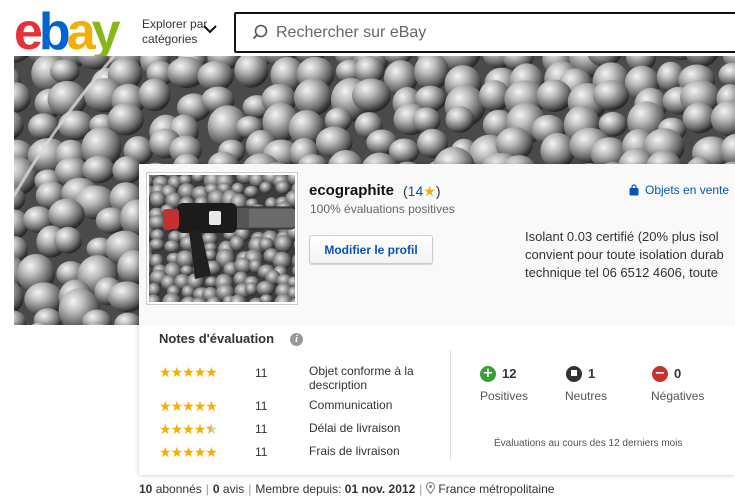  Describe the element at coordinates (175, 24) in the screenshot. I see `shop-by-line-1: Explorer par` at that location.